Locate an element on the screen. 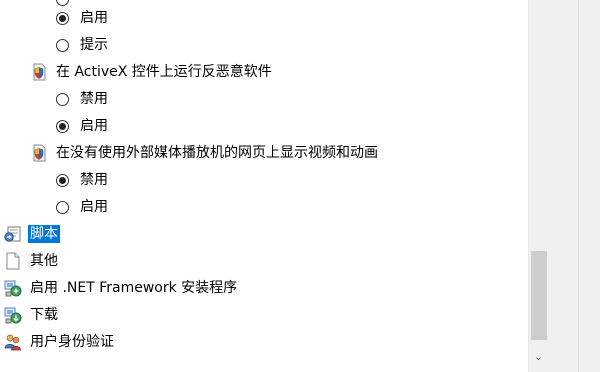 Image resolution: width=600 pixels, height=372 pixels. option-row-disable-2: 禁用 is located at coordinates (83, 99).